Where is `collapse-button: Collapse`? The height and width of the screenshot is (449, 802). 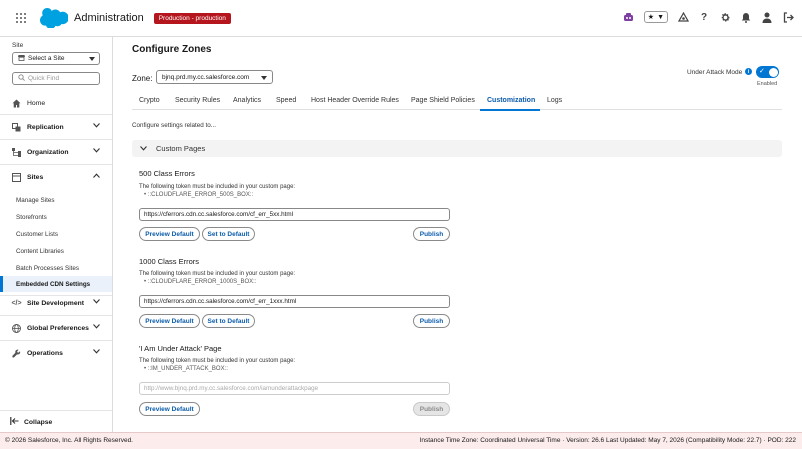
collapse-button: Collapse is located at coordinates (31, 422).